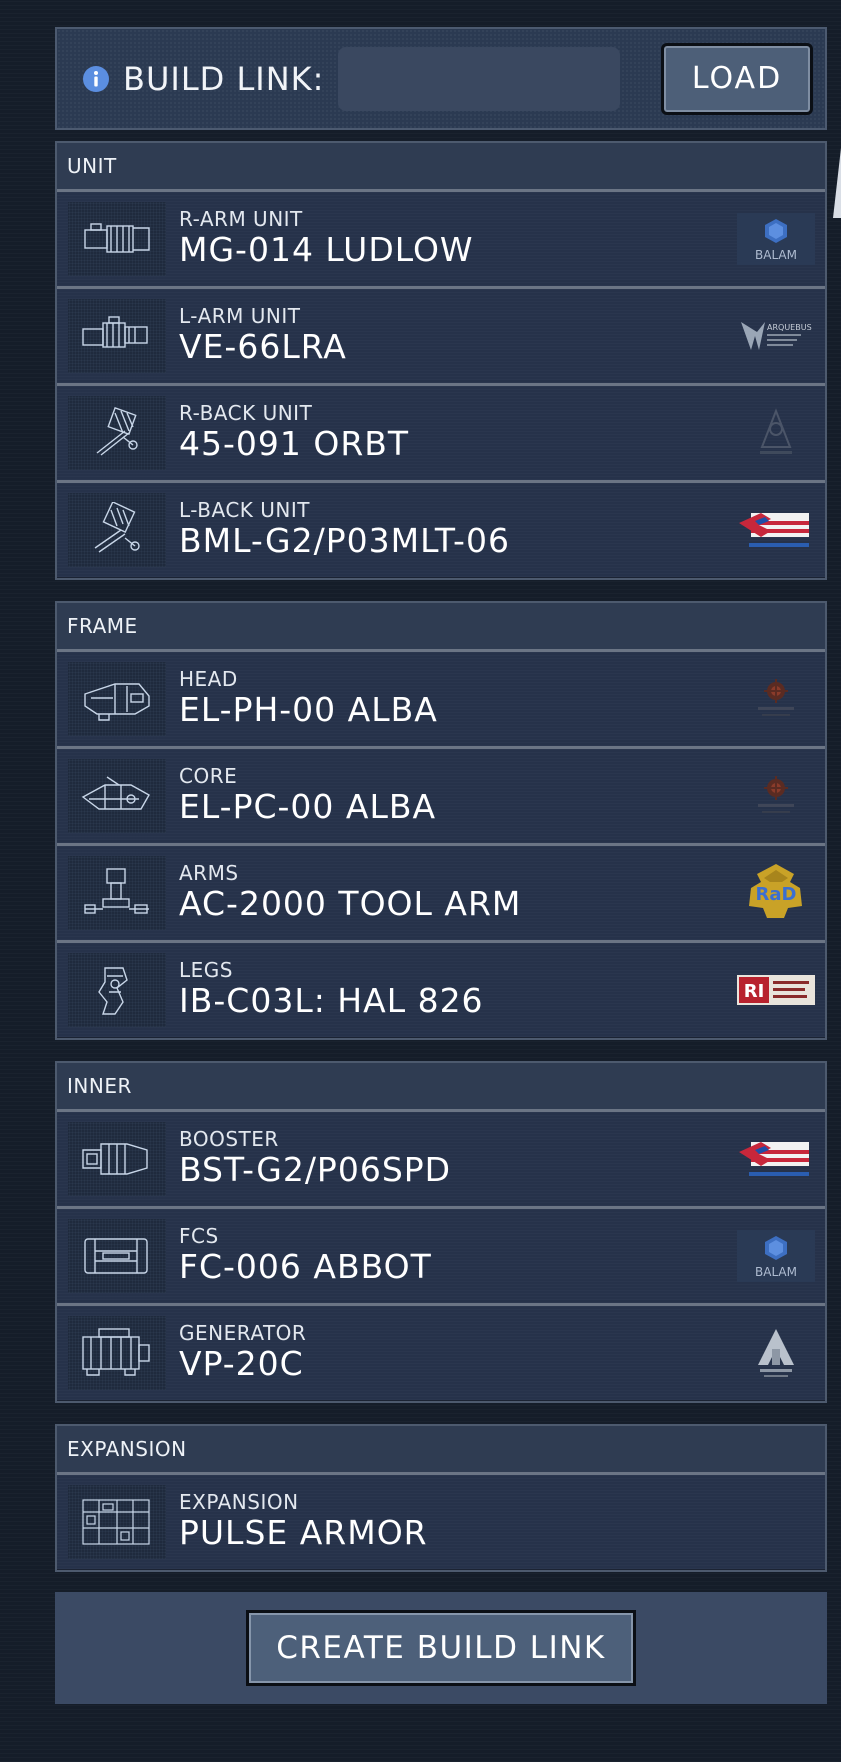 This screenshot has width=841, height=1762. Describe the element at coordinates (308, 709) in the screenshot. I see `part-name: EL-PH-00 ALBA` at that location.